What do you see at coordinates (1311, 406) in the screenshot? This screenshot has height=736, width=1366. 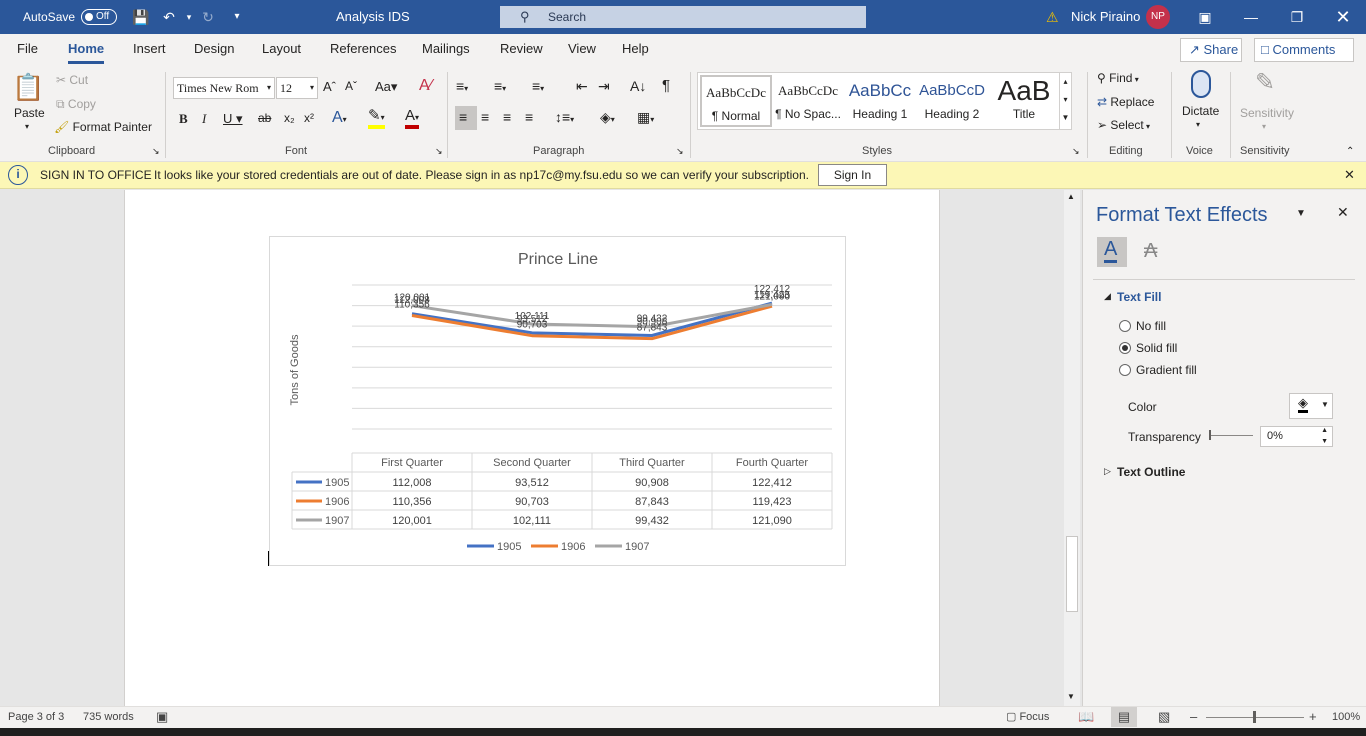 I see `color-picker-button: ◈ ▼` at bounding box center [1311, 406].